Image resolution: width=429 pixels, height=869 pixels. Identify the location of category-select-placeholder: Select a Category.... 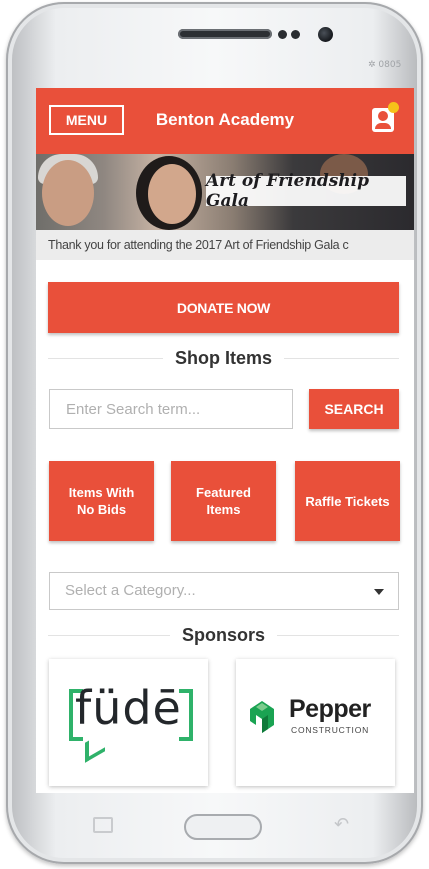
(130, 590).